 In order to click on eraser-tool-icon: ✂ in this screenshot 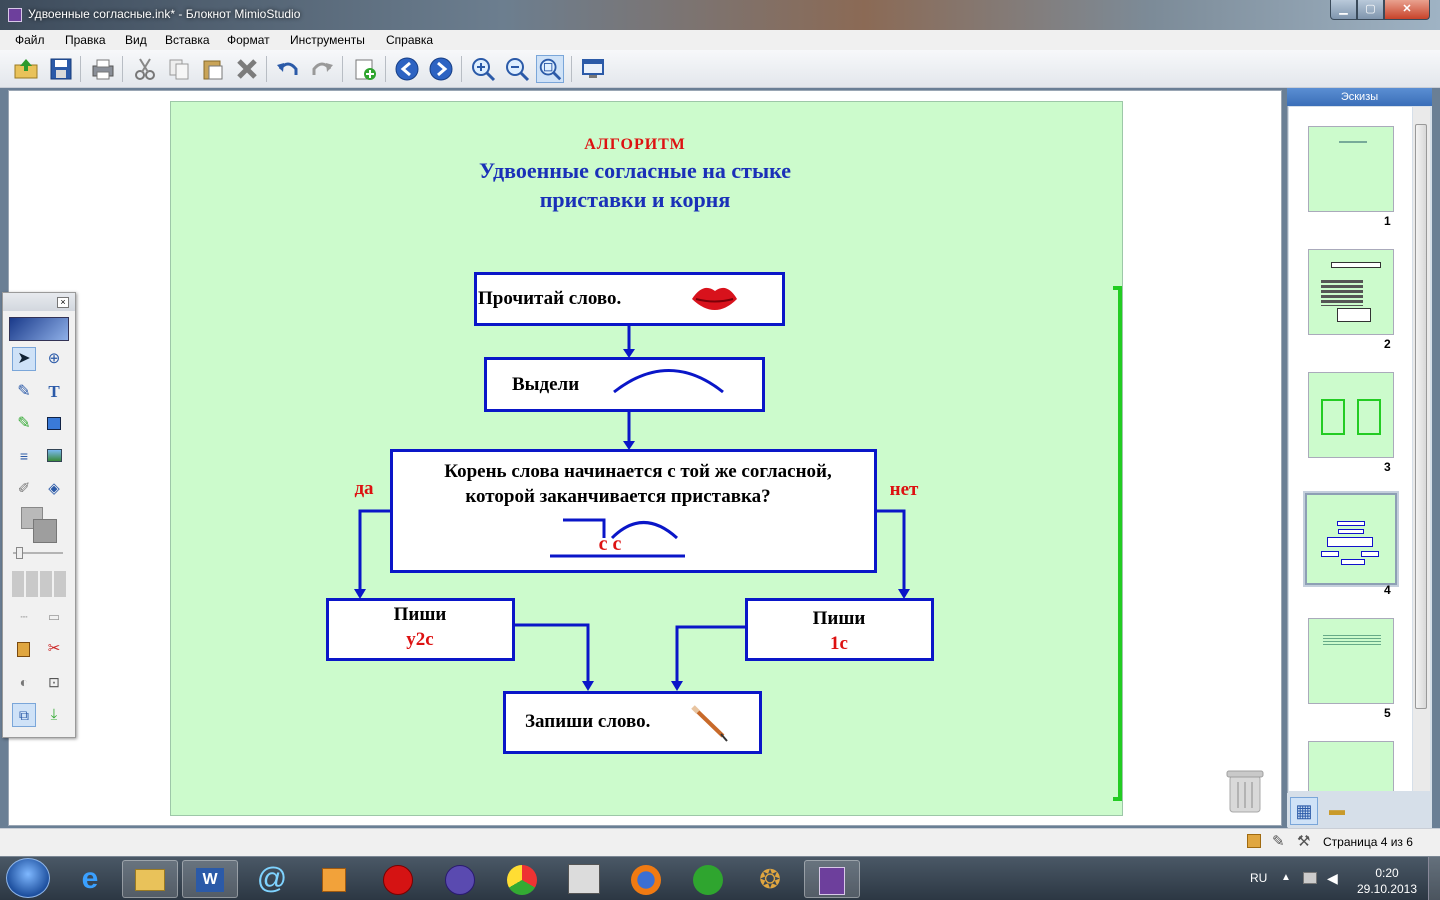, I will do `click(54, 649)`.